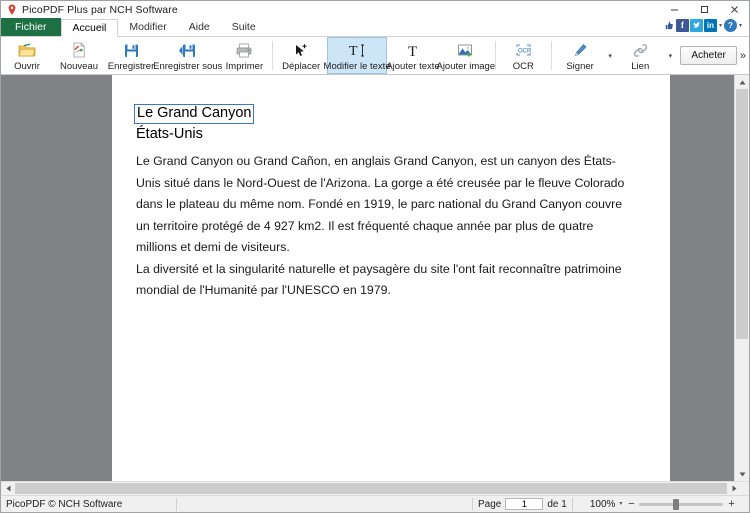 The width and height of the screenshot is (750, 513). I want to click on tab-modifier-label: Modifier, so click(148, 27).